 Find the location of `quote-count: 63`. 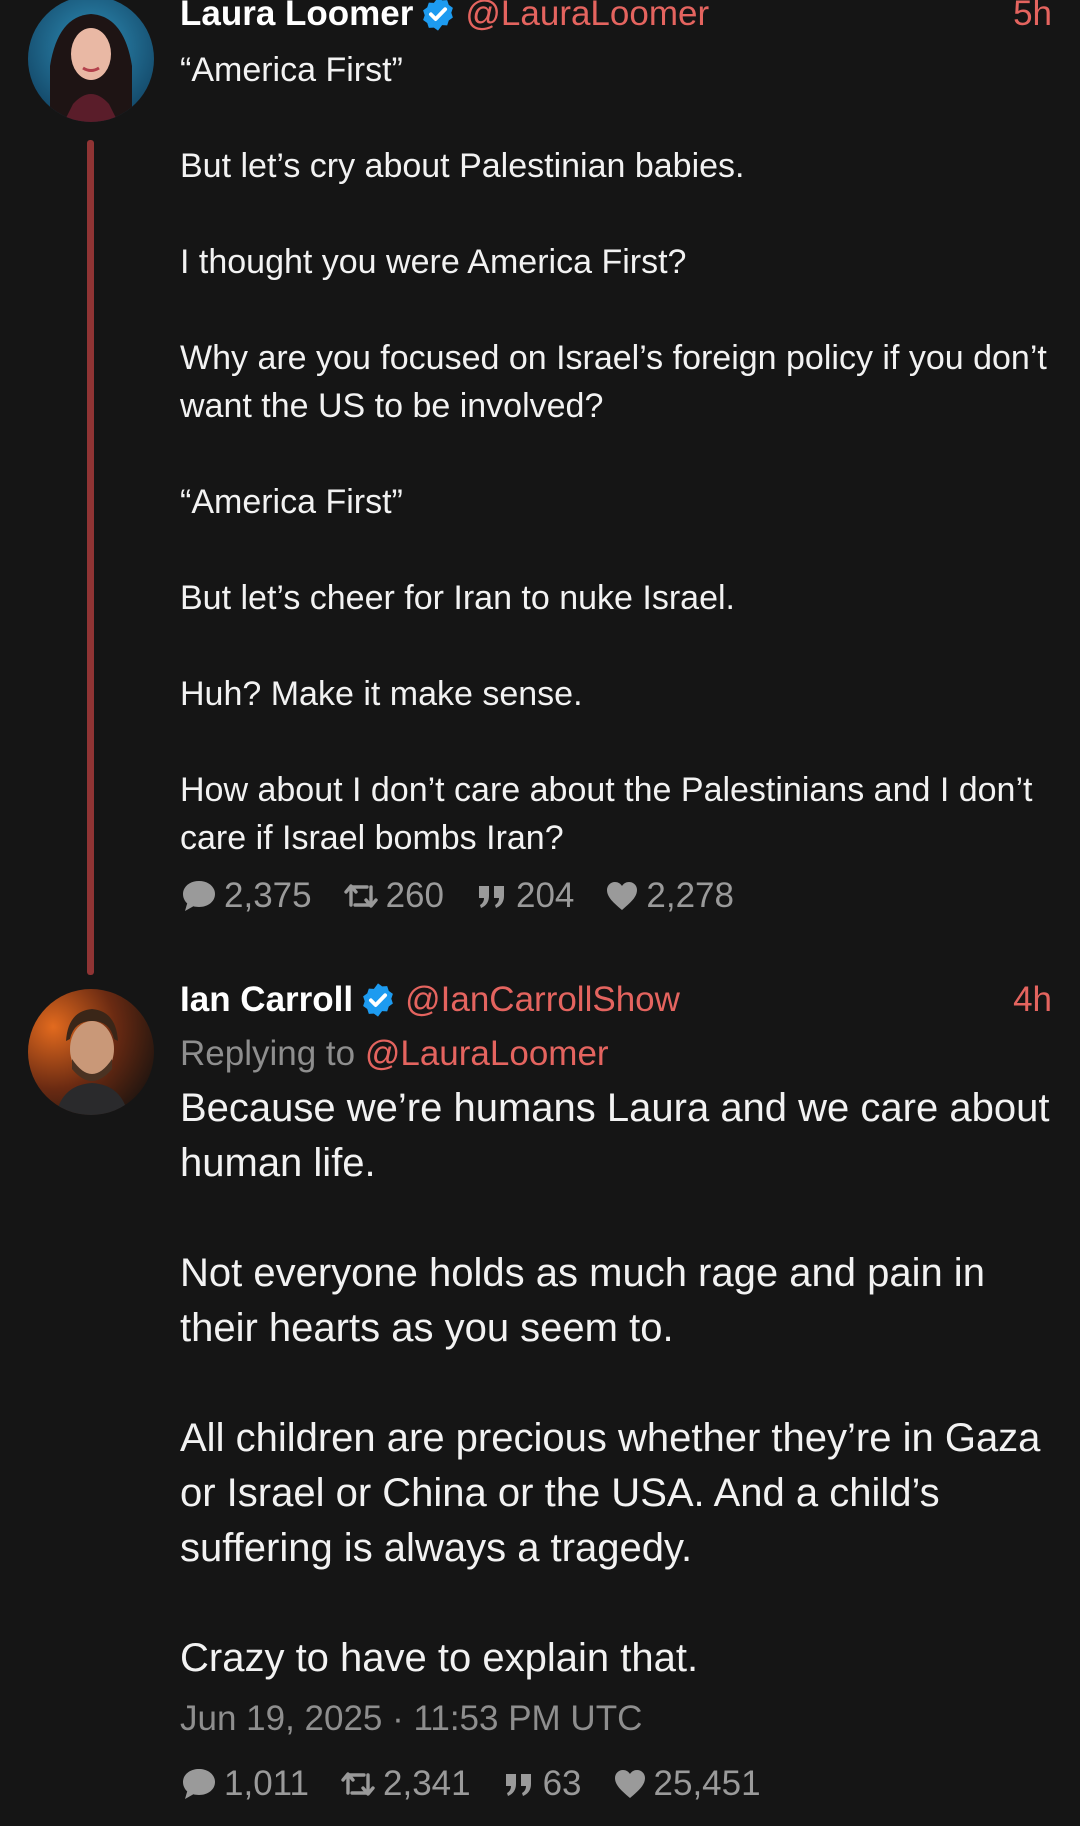

quote-count: 63 is located at coordinates (541, 1784).